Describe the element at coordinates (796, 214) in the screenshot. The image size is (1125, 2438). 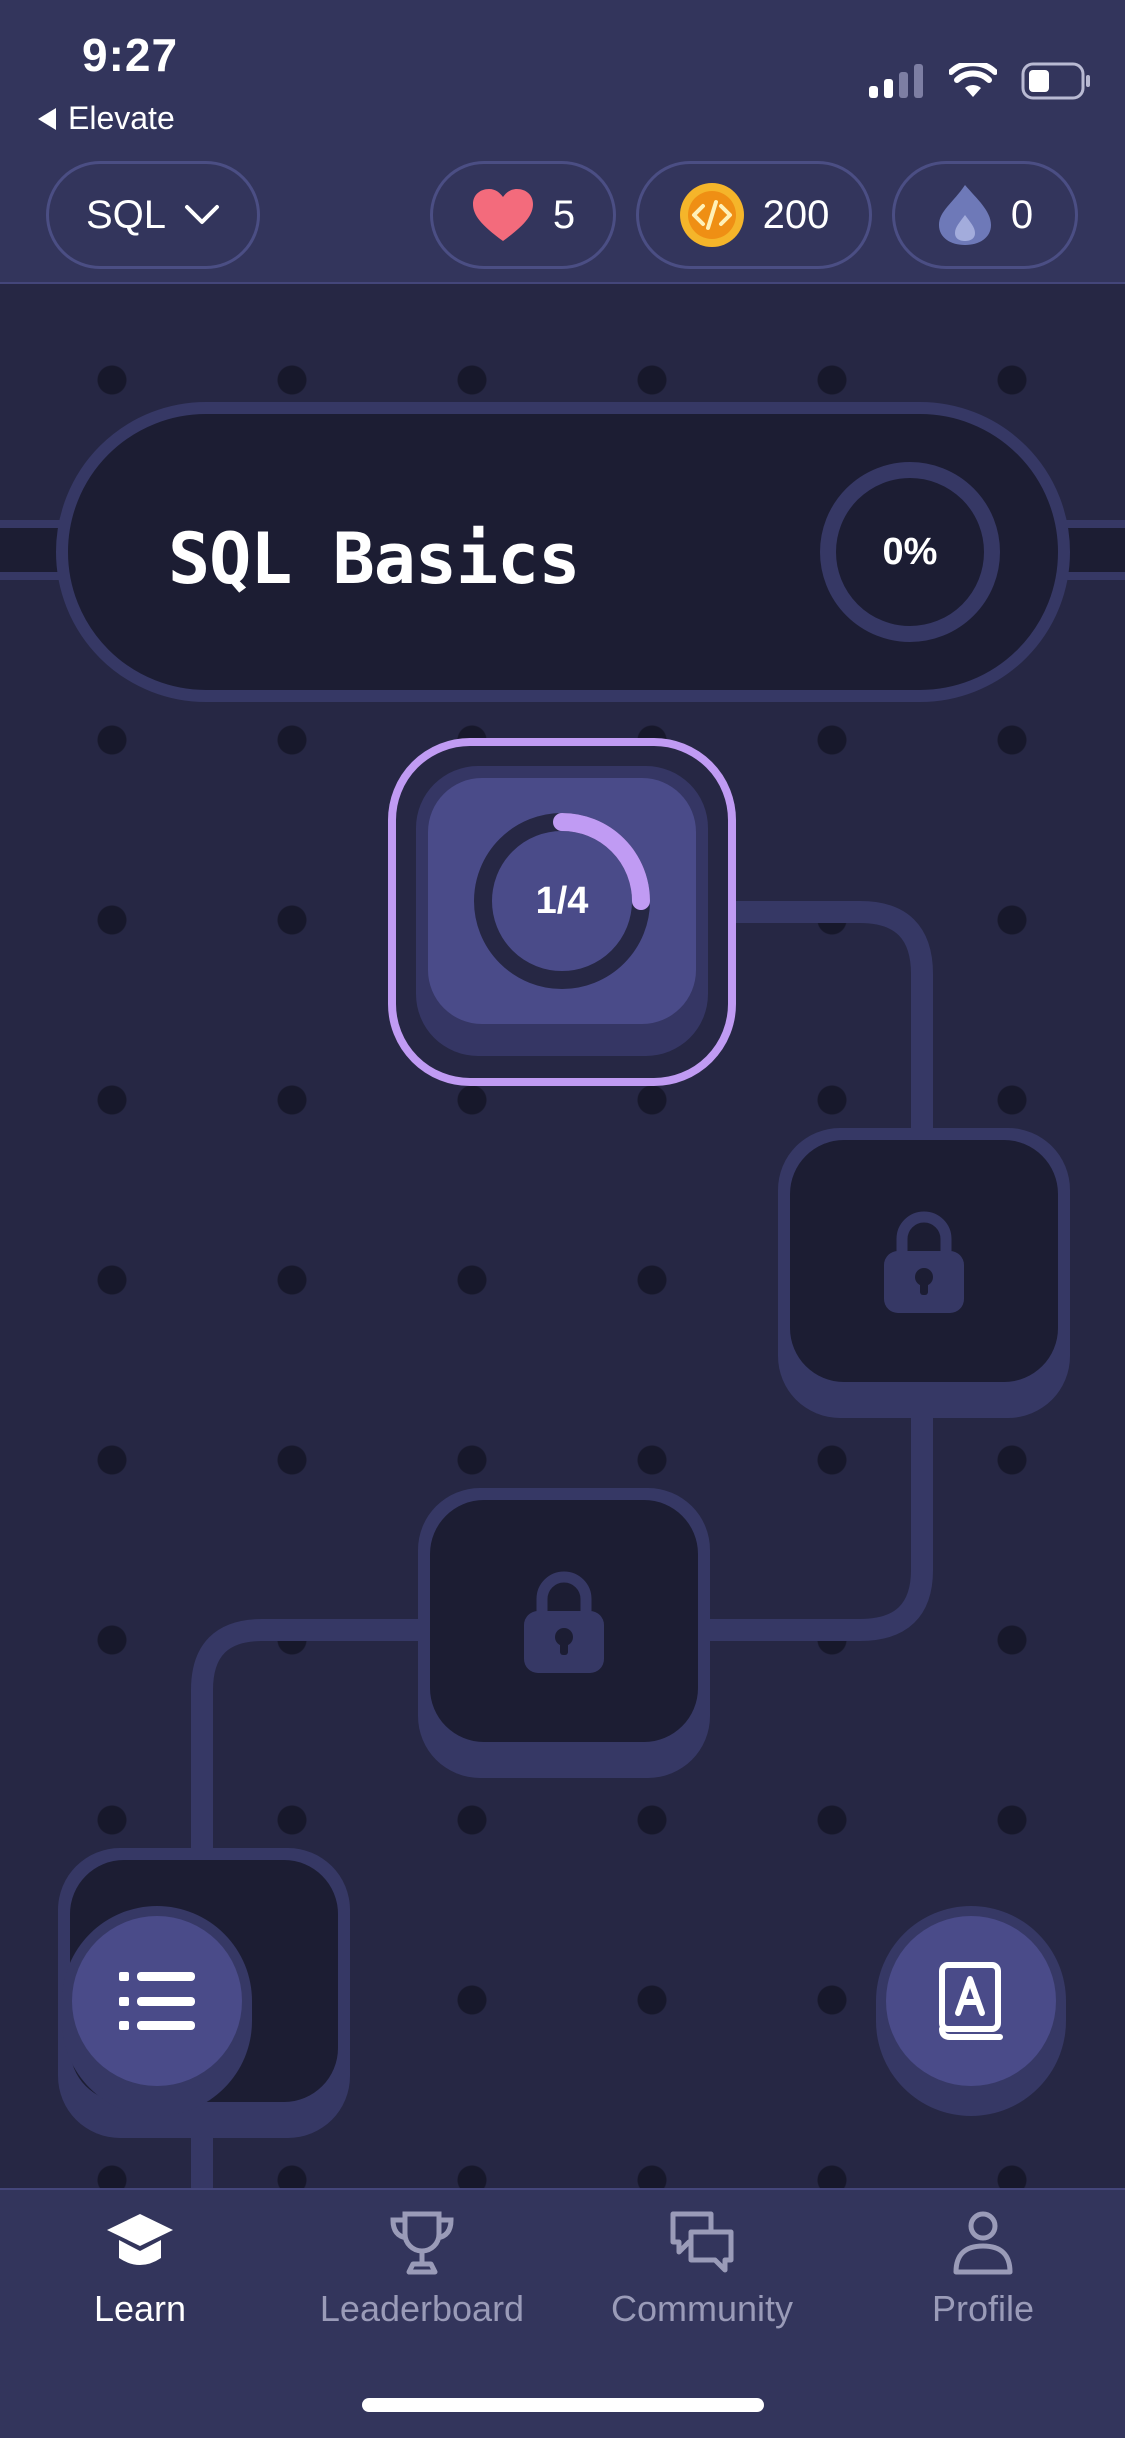
I see `coins-count: 200` at that location.